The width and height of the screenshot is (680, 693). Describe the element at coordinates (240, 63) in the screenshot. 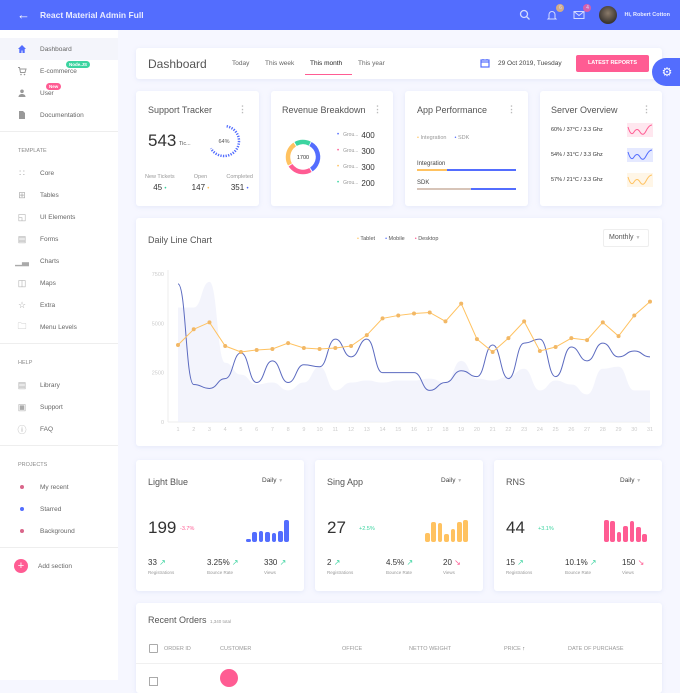

I see `tab-today: Today` at that location.